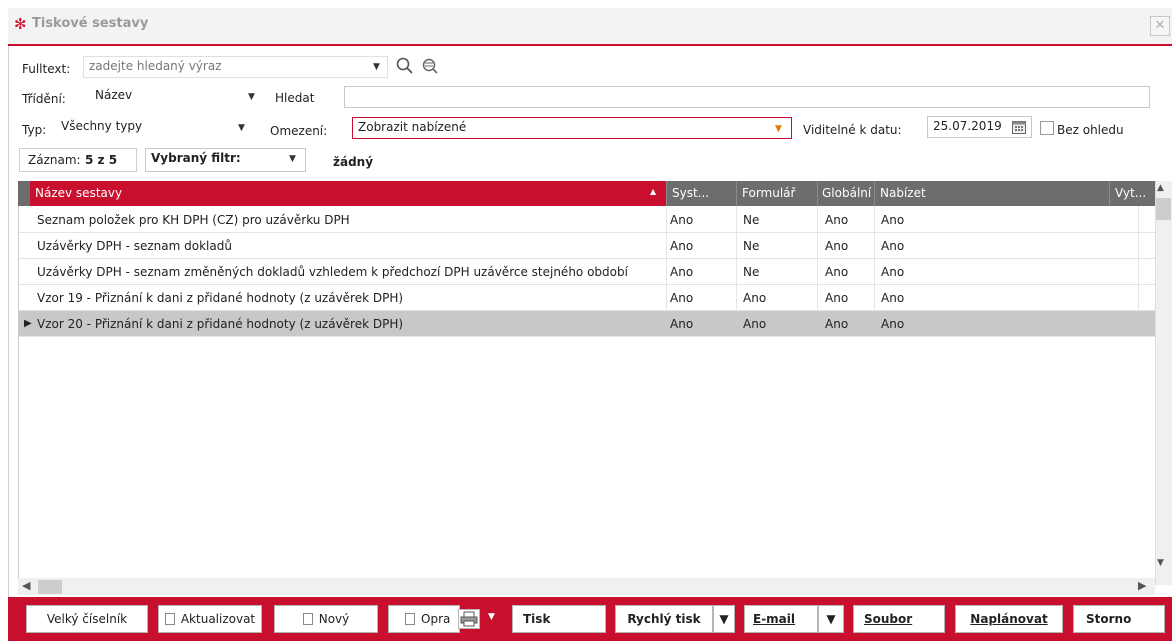 The height and width of the screenshot is (641, 1172). What do you see at coordinates (218, 619) in the screenshot?
I see `refresh-label: Aktualizovat` at bounding box center [218, 619].